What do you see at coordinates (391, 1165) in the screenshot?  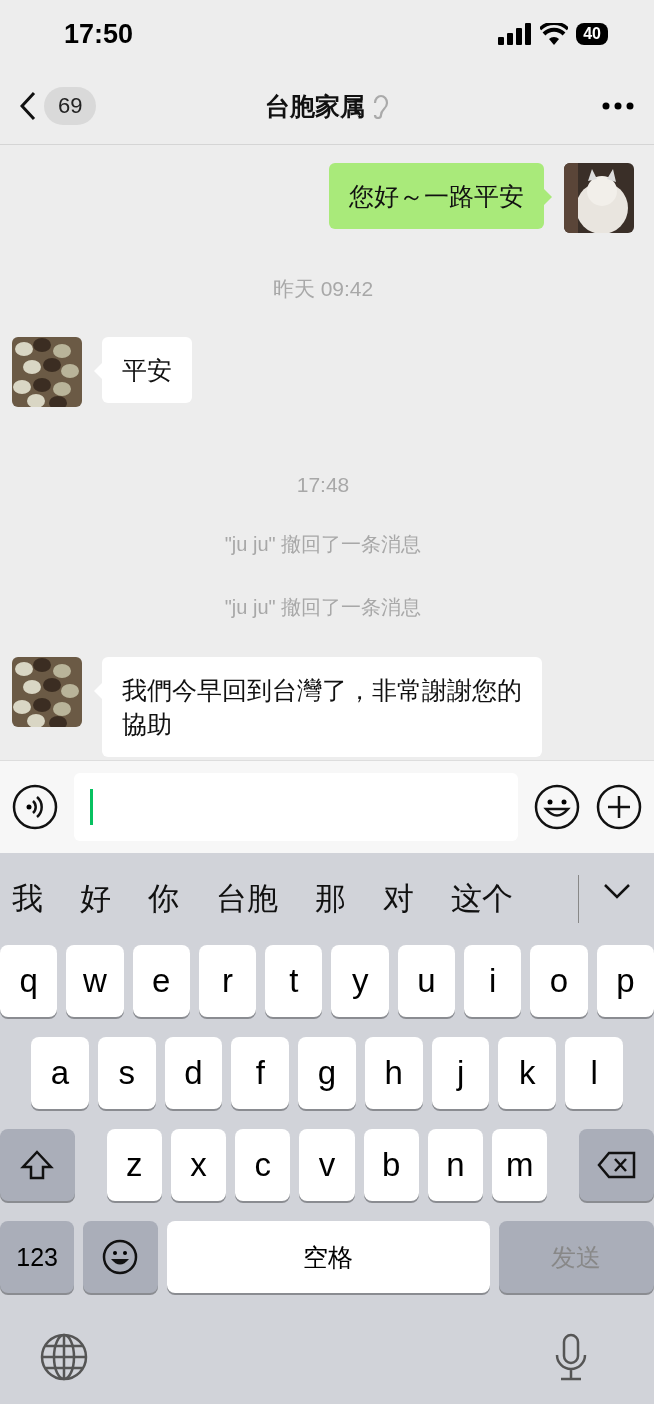 I see `letter-key: b` at bounding box center [391, 1165].